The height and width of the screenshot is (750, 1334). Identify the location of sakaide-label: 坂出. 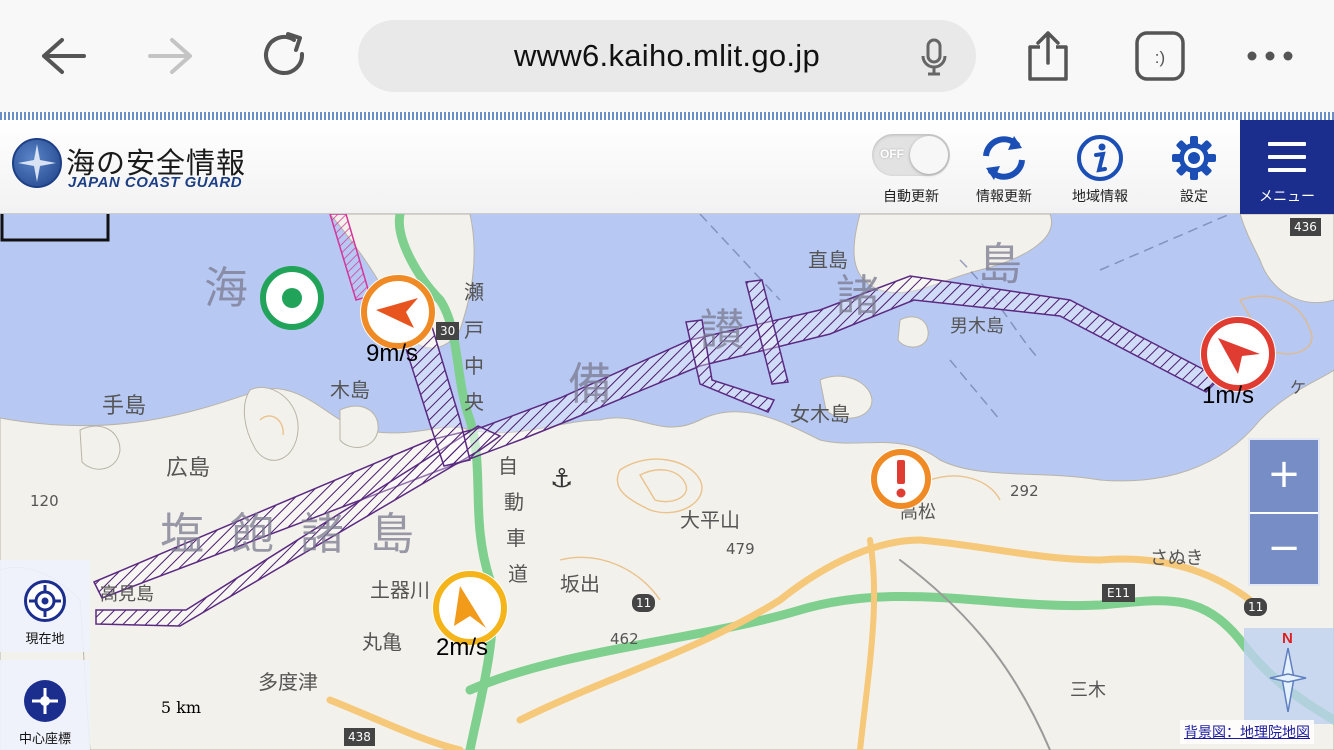
(580, 584).